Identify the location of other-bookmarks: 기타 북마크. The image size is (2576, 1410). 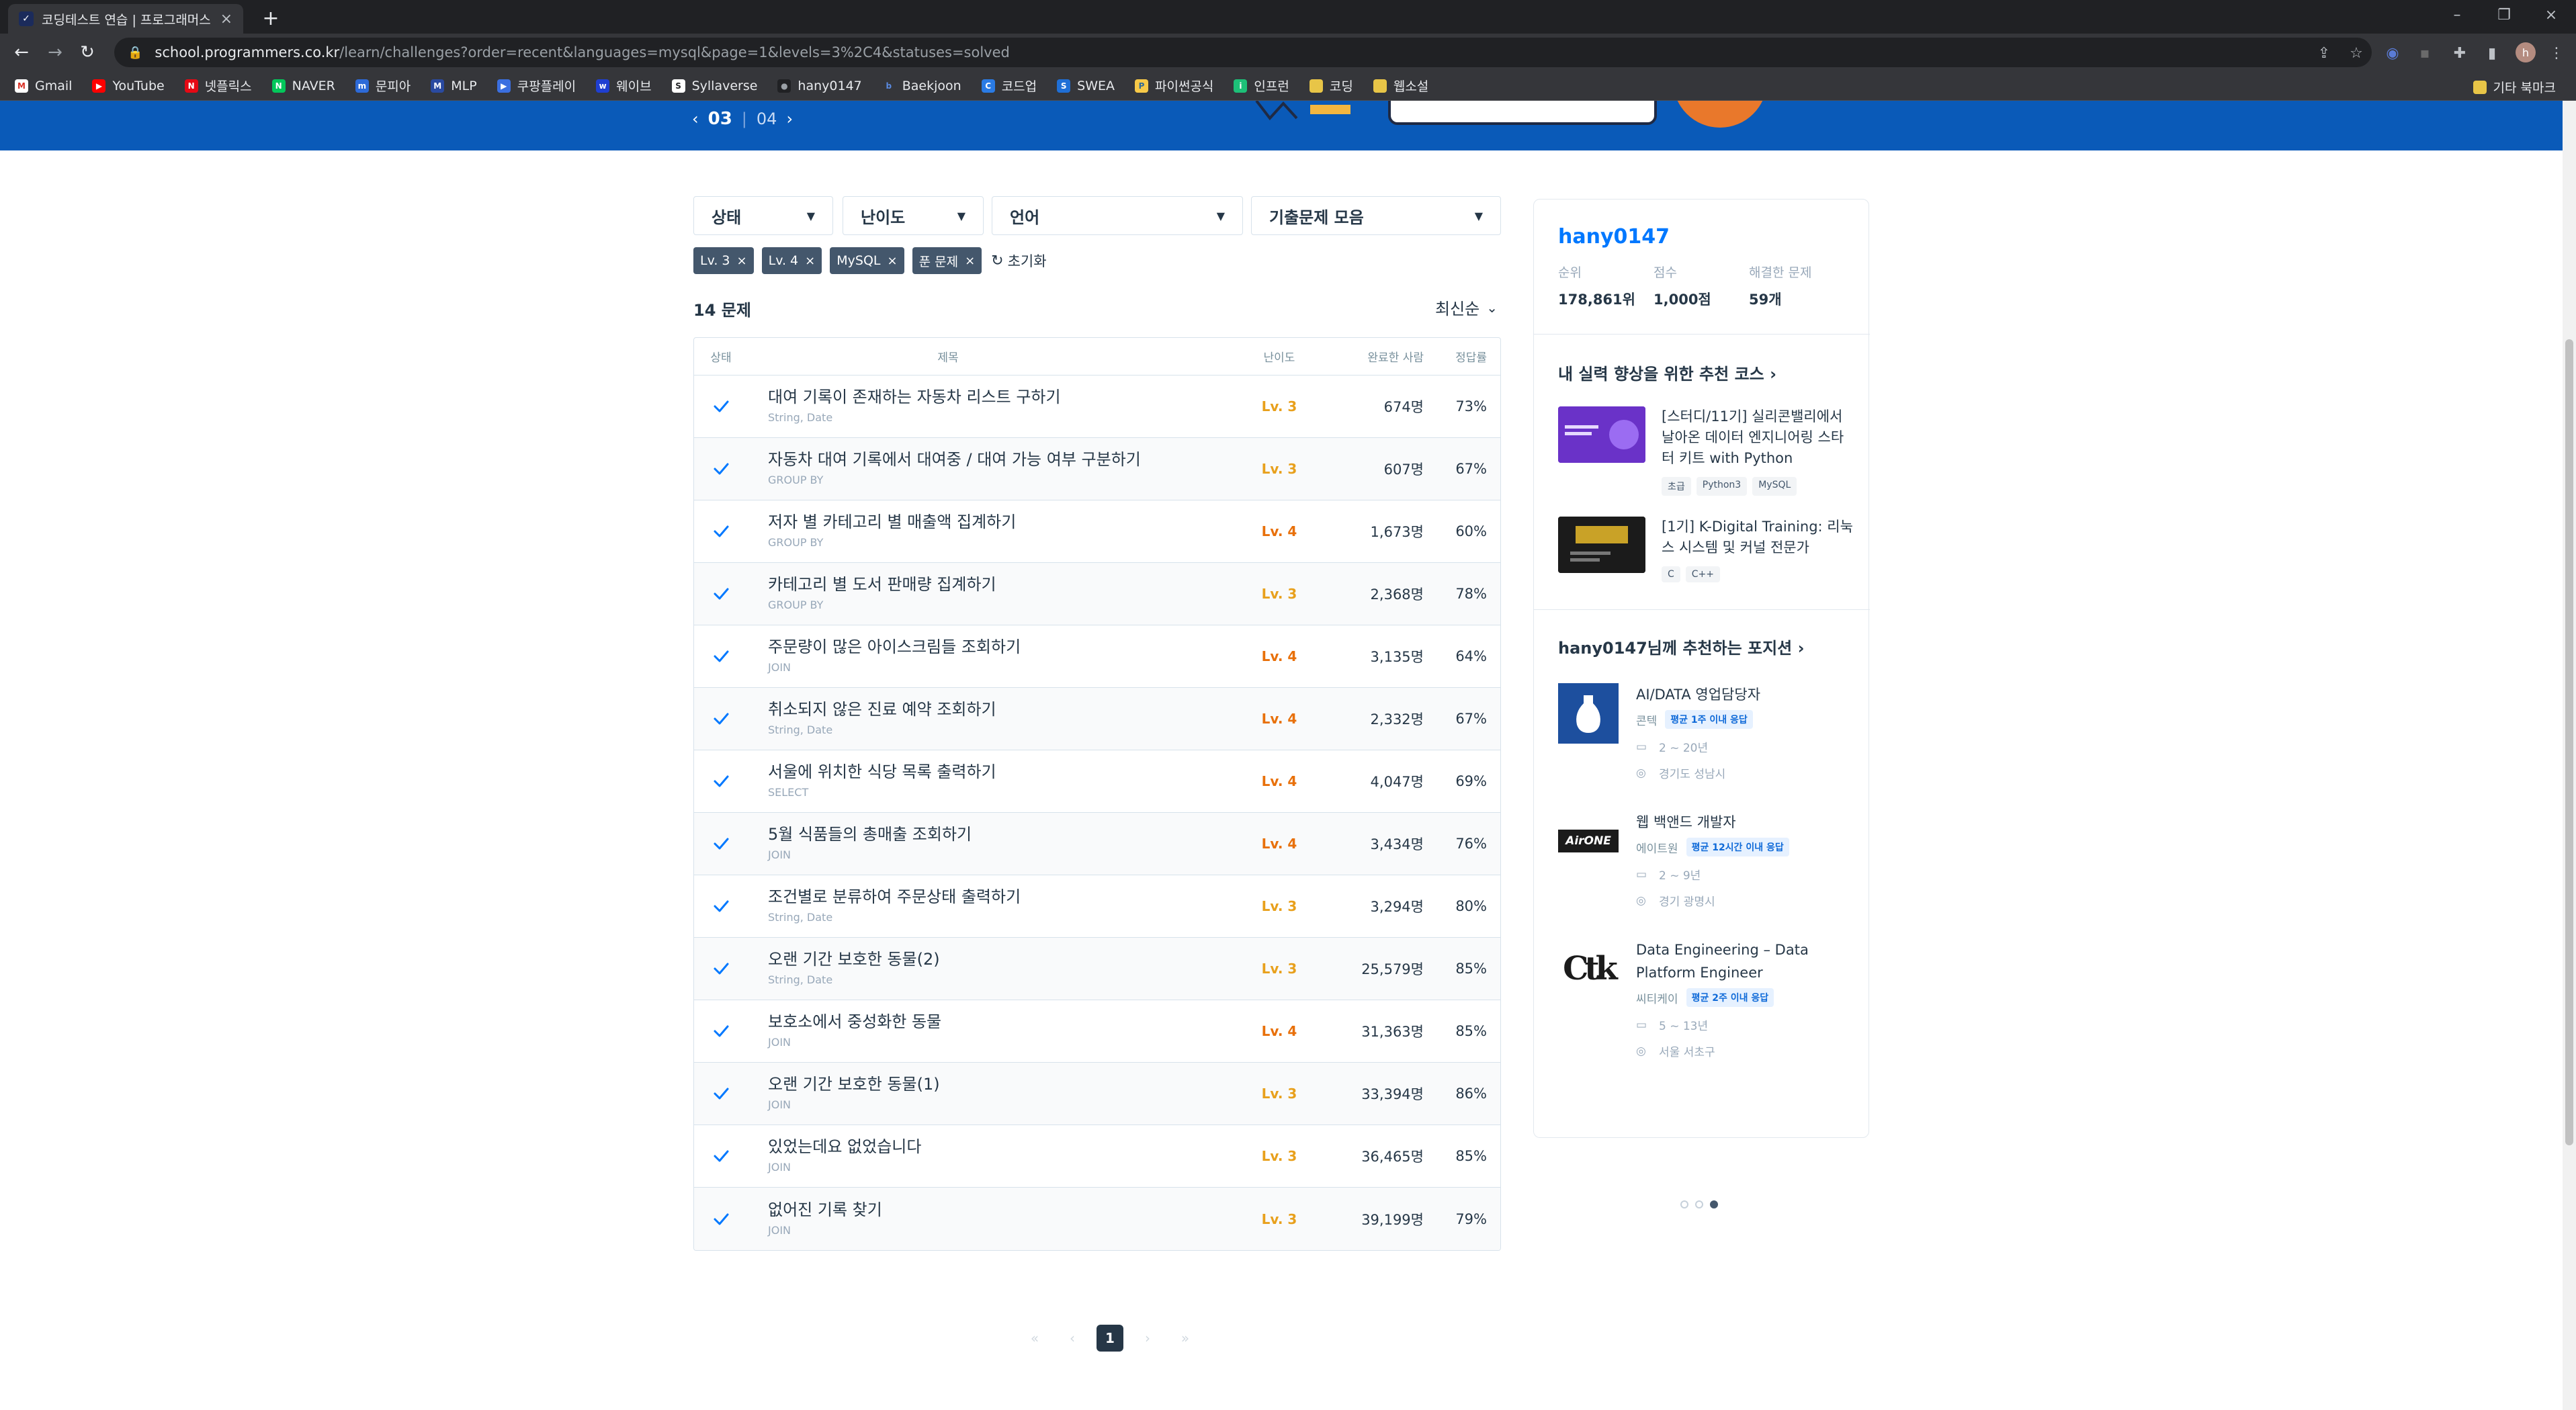
(2514, 87).